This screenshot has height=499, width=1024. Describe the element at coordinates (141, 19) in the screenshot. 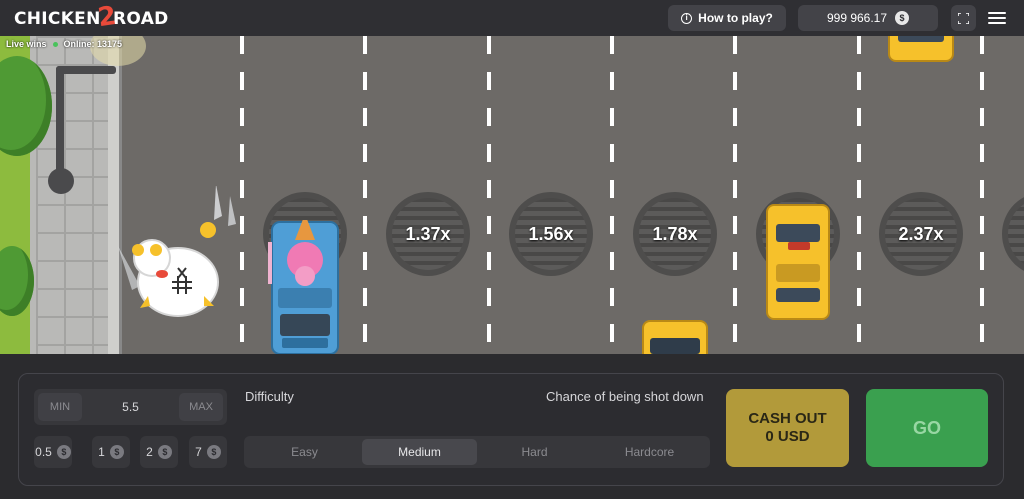

I see `logo-text-road: ROAD` at that location.